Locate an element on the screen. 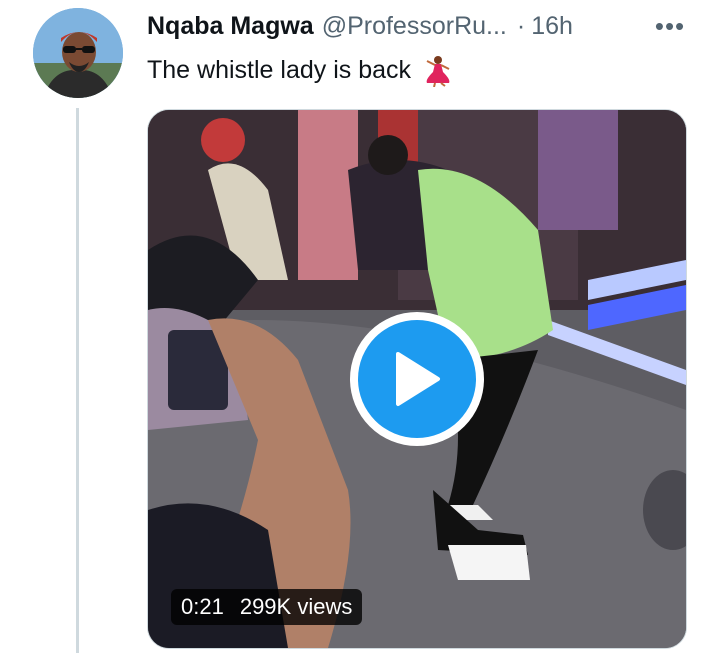 The width and height of the screenshot is (720, 653). timestamp: 16h is located at coordinates (552, 26).